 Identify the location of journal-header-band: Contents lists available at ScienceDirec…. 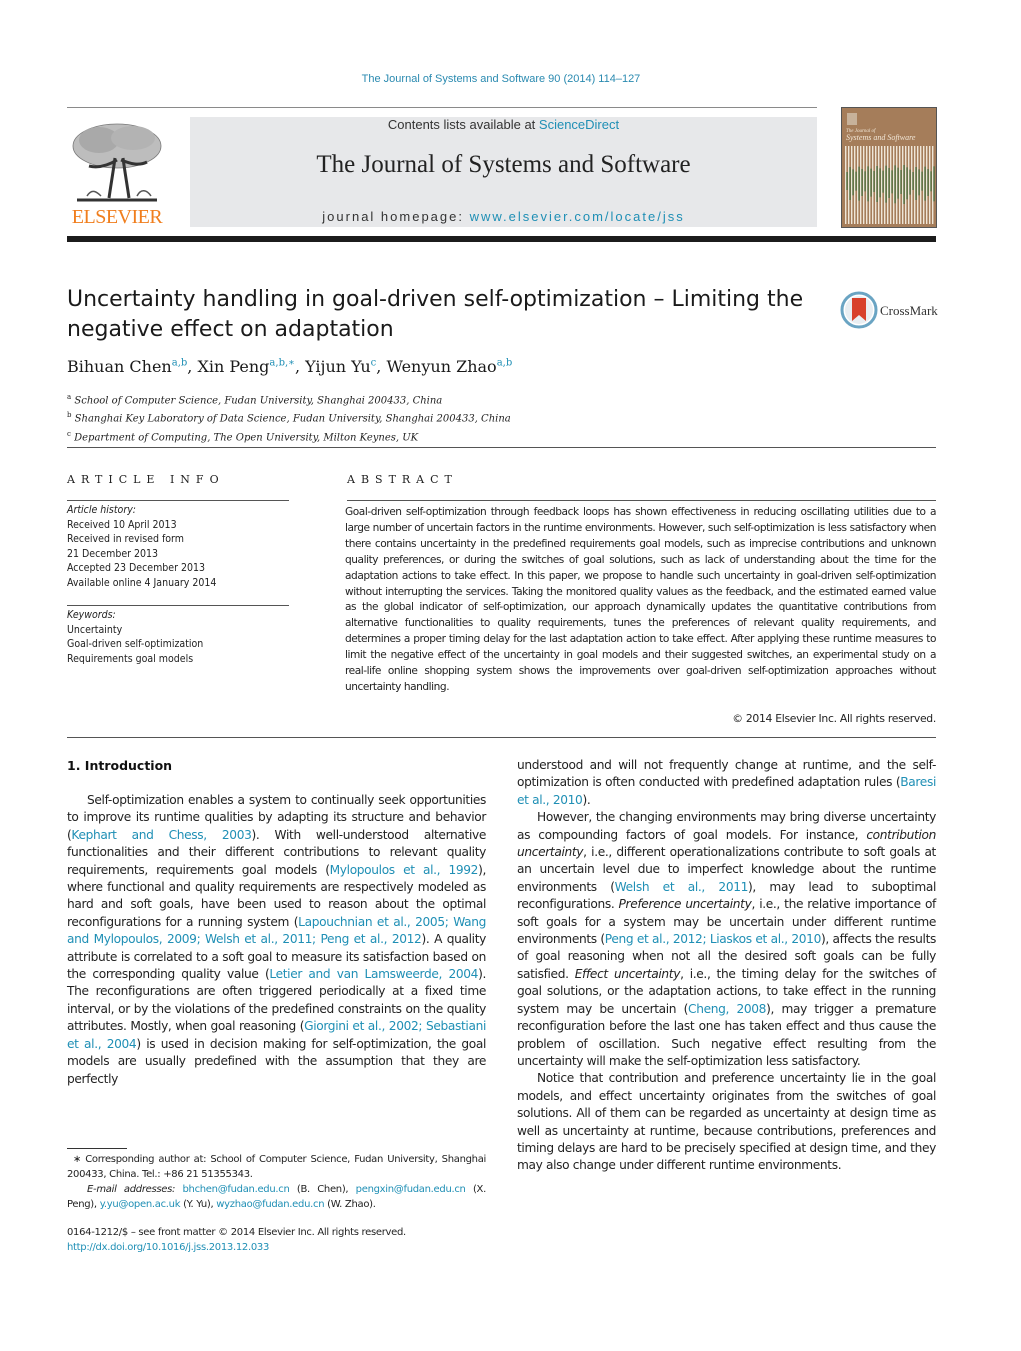
(503, 172).